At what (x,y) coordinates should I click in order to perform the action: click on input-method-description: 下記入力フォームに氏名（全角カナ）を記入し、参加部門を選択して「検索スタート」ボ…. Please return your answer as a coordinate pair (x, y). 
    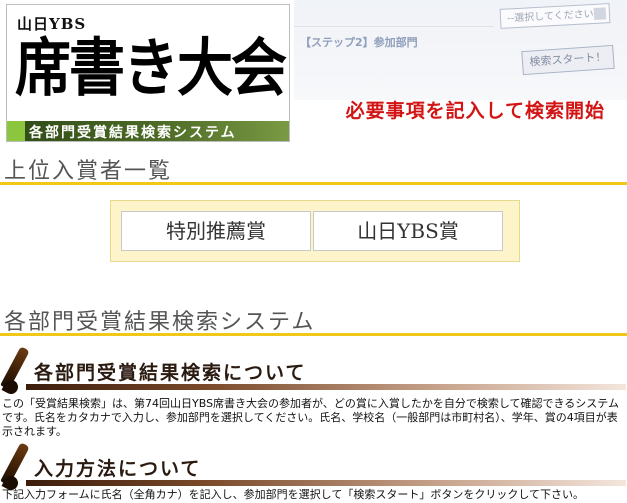
    Looking at the image, I should click on (293, 494).